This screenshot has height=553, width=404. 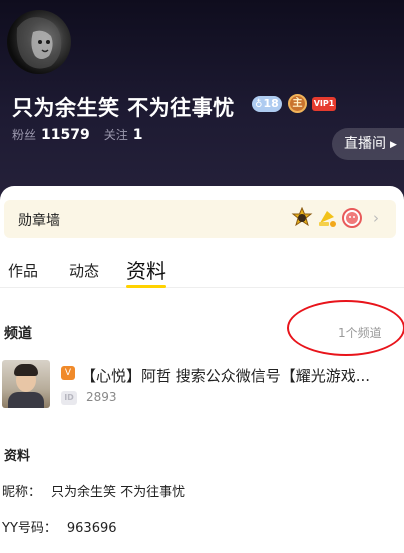 What do you see at coordinates (146, 286) in the screenshot?
I see `active-tab-indicator` at bounding box center [146, 286].